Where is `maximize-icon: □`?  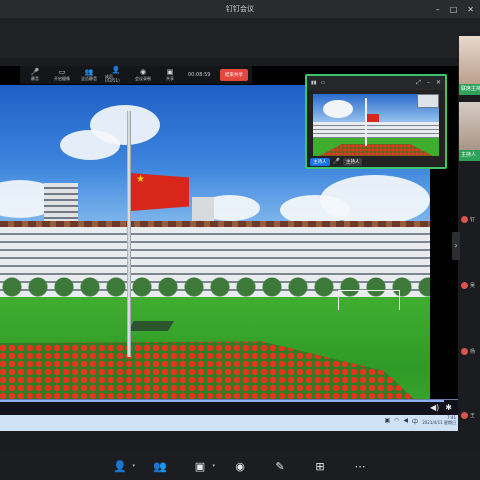
maximize-icon: □ is located at coordinates (454, 9).